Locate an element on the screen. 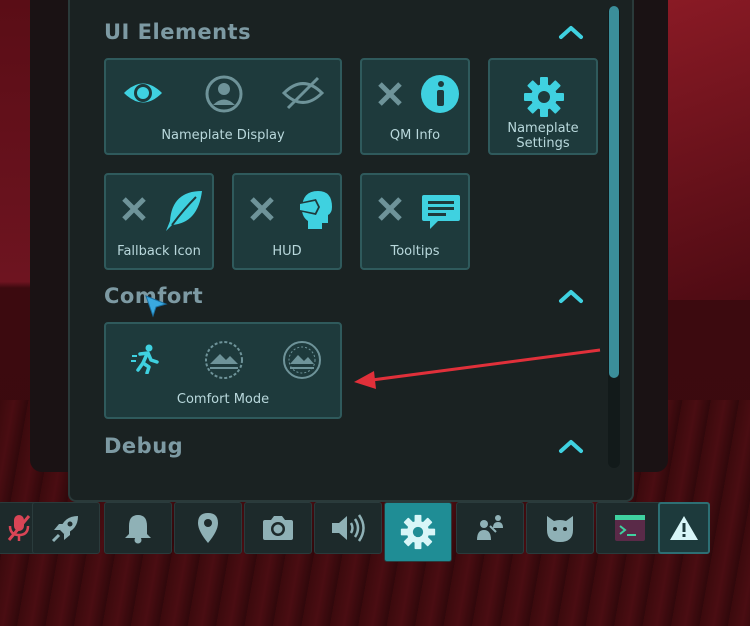 This screenshot has height=626, width=750. toolbar-audio-button is located at coordinates (348, 528).